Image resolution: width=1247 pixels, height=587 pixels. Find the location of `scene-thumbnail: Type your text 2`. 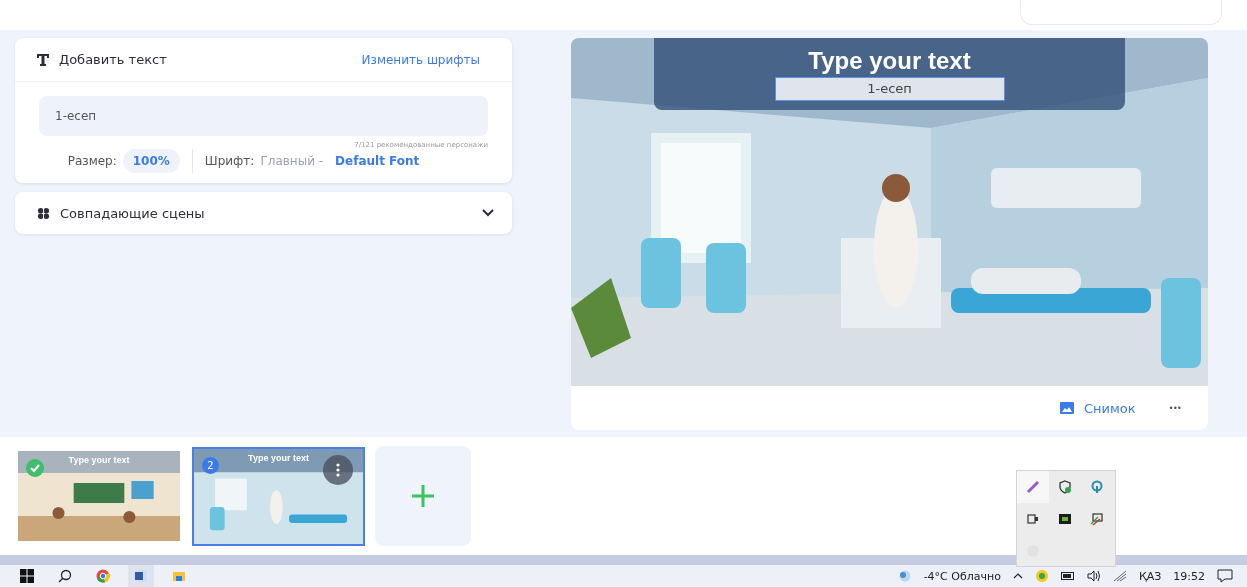

scene-thumbnail: Type your text 2 is located at coordinates (278, 496).